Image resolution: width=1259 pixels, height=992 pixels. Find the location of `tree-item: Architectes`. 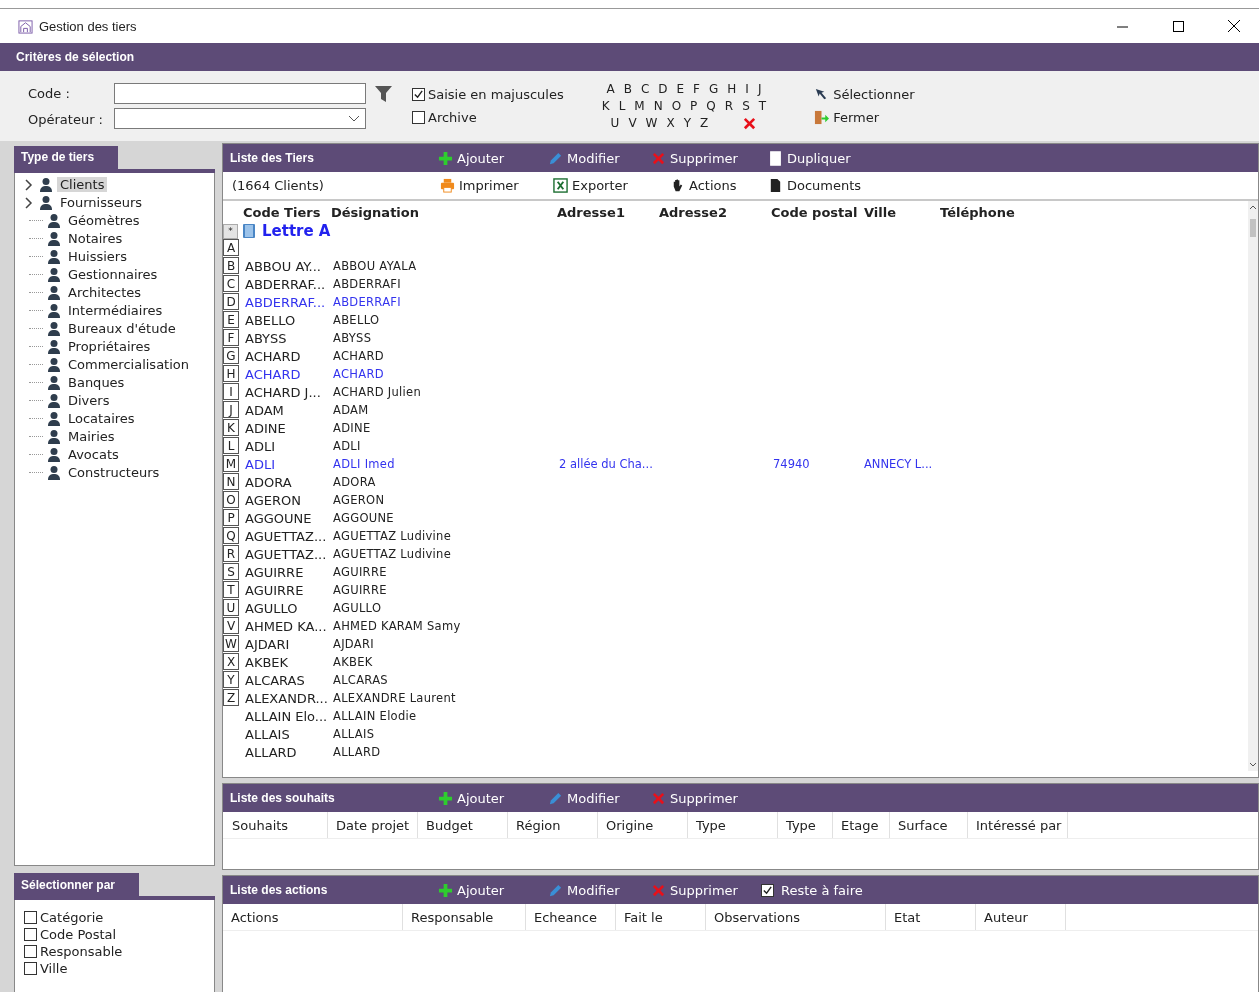

tree-item: Architectes is located at coordinates (105, 293).